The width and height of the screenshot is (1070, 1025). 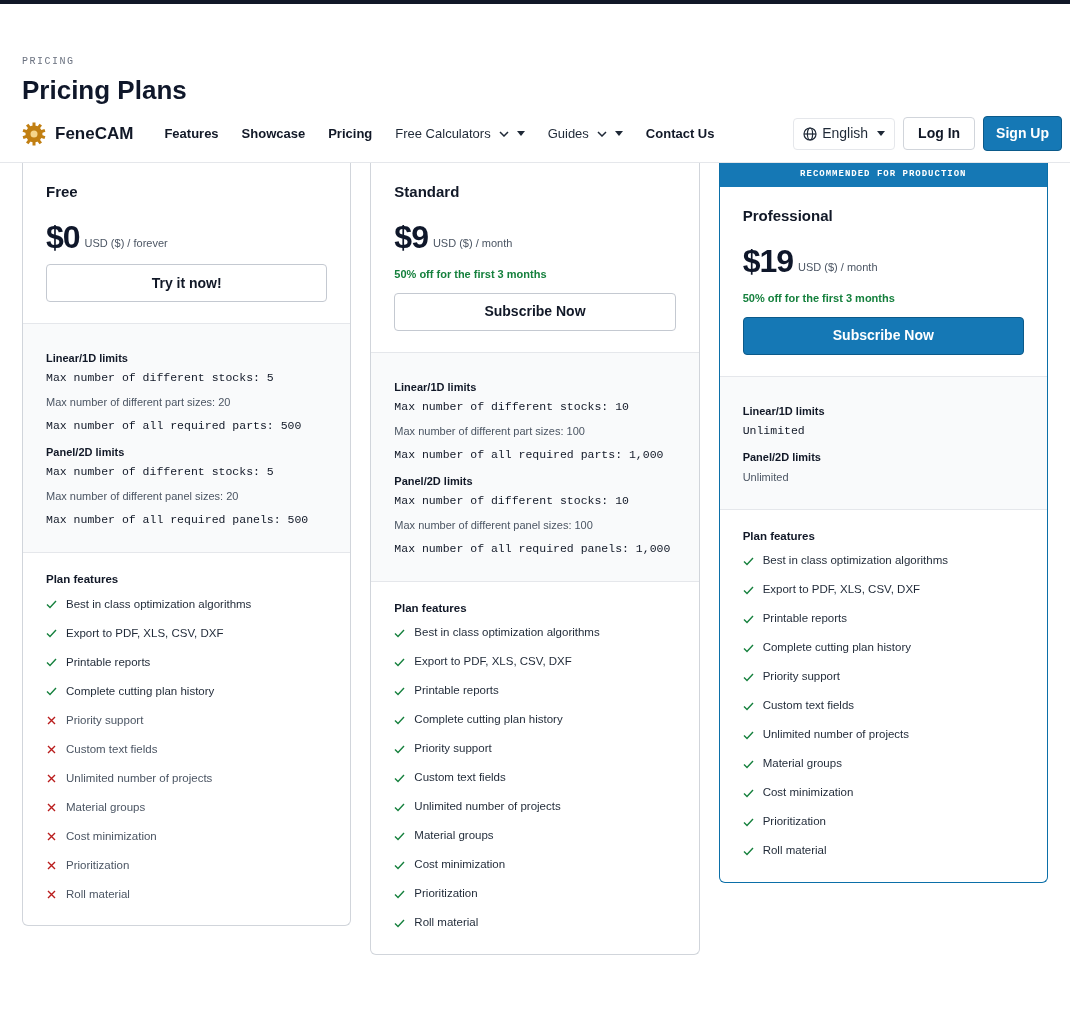 What do you see at coordinates (191, 133) in the screenshot?
I see `nav-link: Features` at bounding box center [191, 133].